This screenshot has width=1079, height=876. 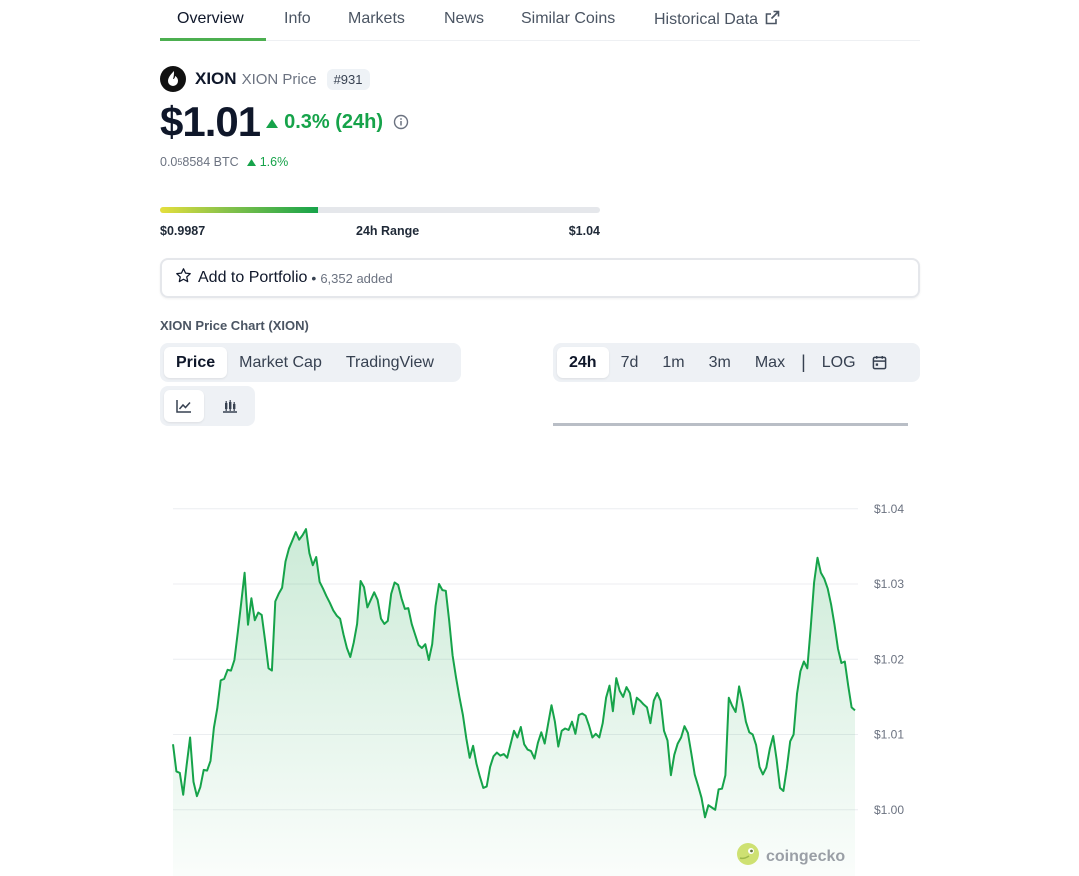 I want to click on chart-data-tabs: Price Market Cap TradingView, so click(x=310, y=362).